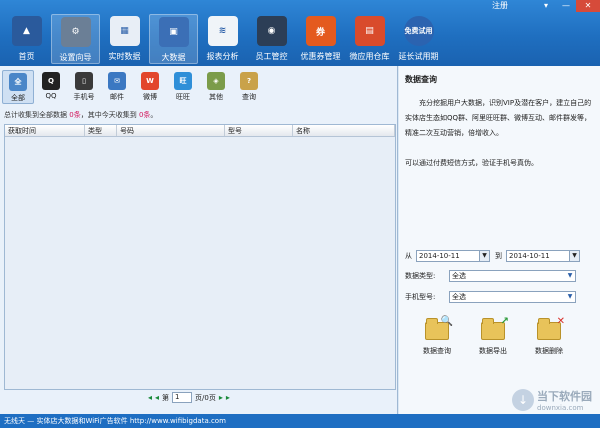 Image resolution: width=600 pixels, height=428 pixels. I want to click on to-date-picker: 2014-10-11 ▼, so click(543, 256).